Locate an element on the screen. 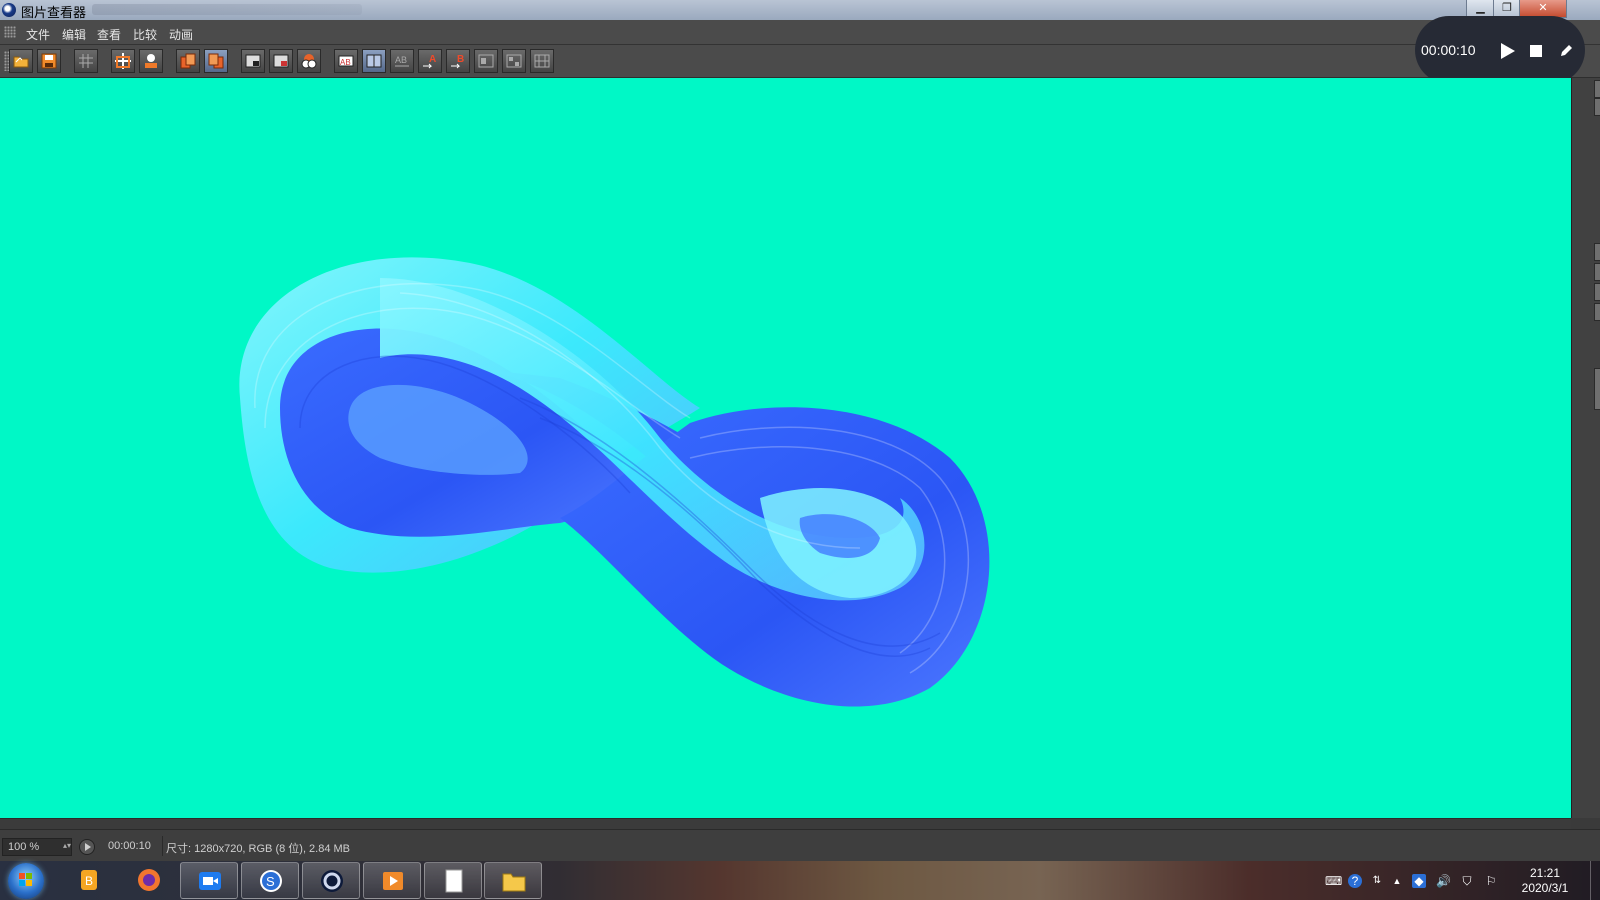 The height and width of the screenshot is (900, 1600). copy-left-icon is located at coordinates (188, 61).